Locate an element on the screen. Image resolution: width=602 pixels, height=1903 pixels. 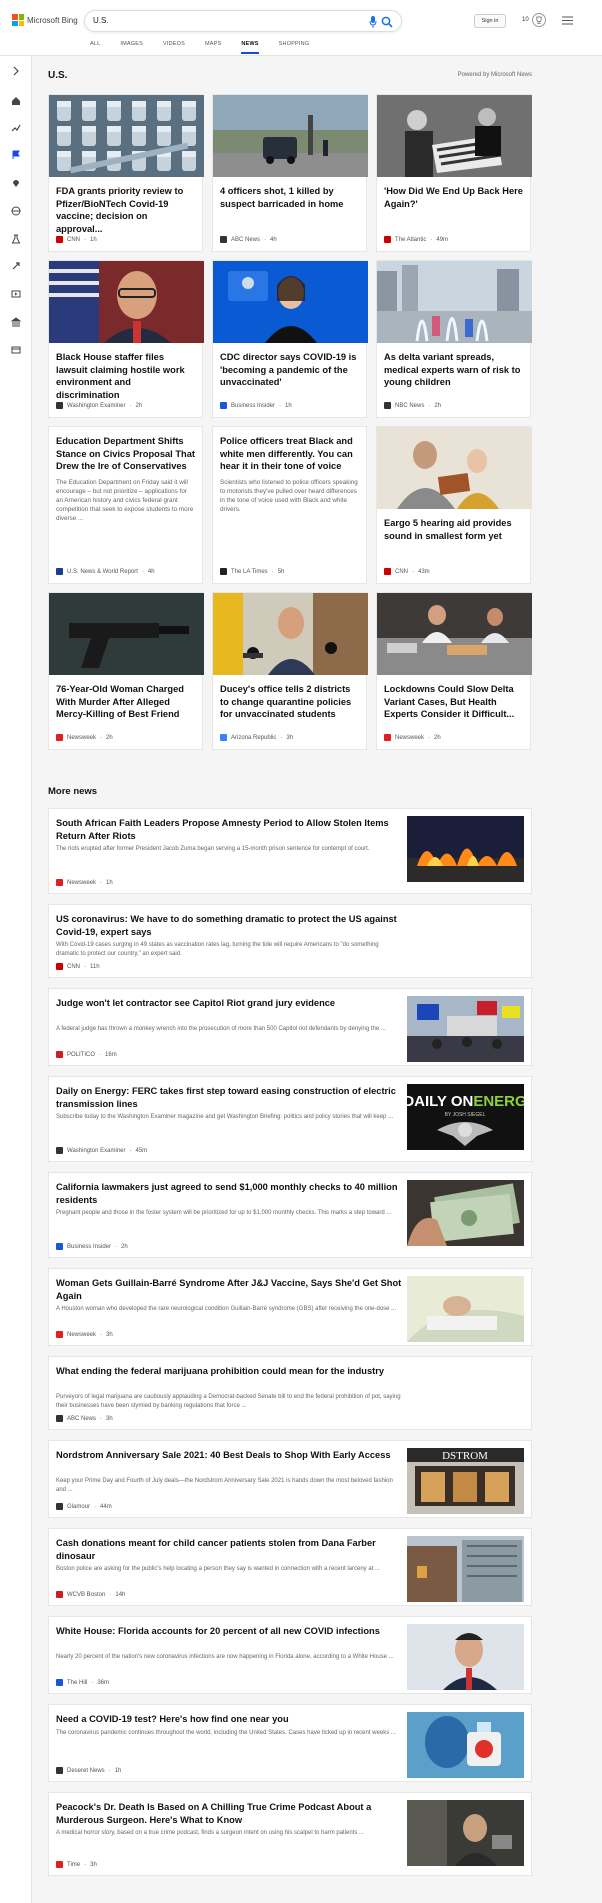
globe-icon is located at coordinates (16, 211).